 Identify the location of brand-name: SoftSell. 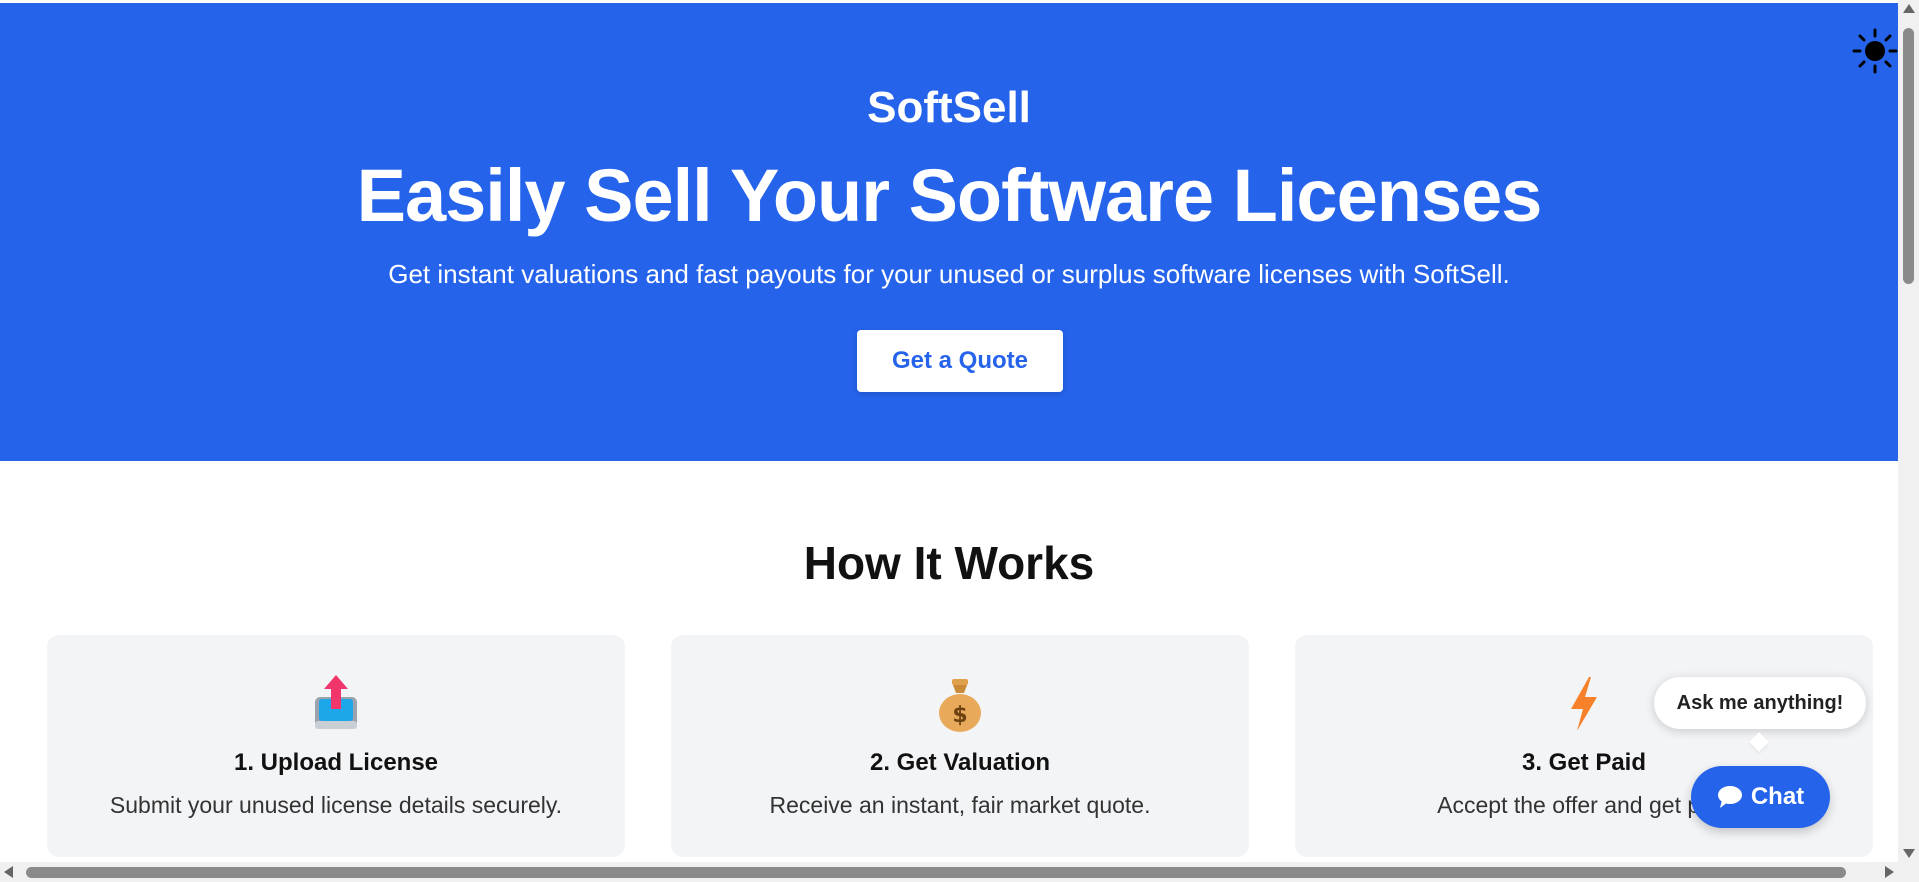
(949, 107).